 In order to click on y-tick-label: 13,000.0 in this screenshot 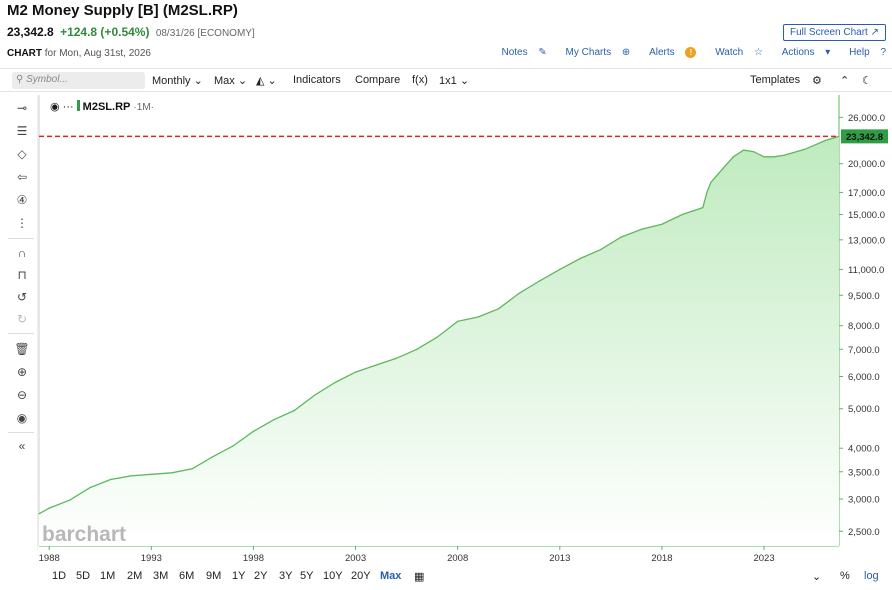, I will do `click(866, 240)`.